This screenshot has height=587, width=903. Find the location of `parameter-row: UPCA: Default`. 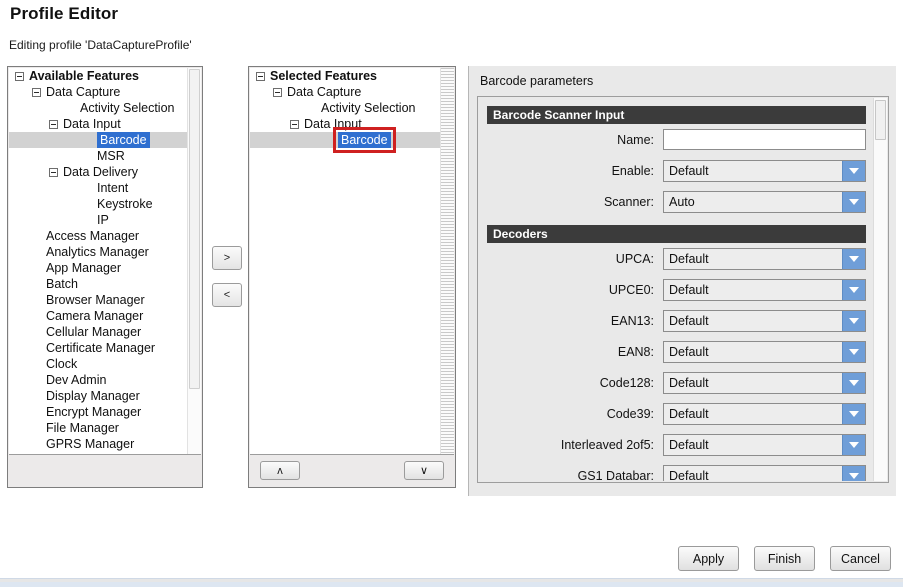

parameter-row: UPCA: Default is located at coordinates (676, 258).